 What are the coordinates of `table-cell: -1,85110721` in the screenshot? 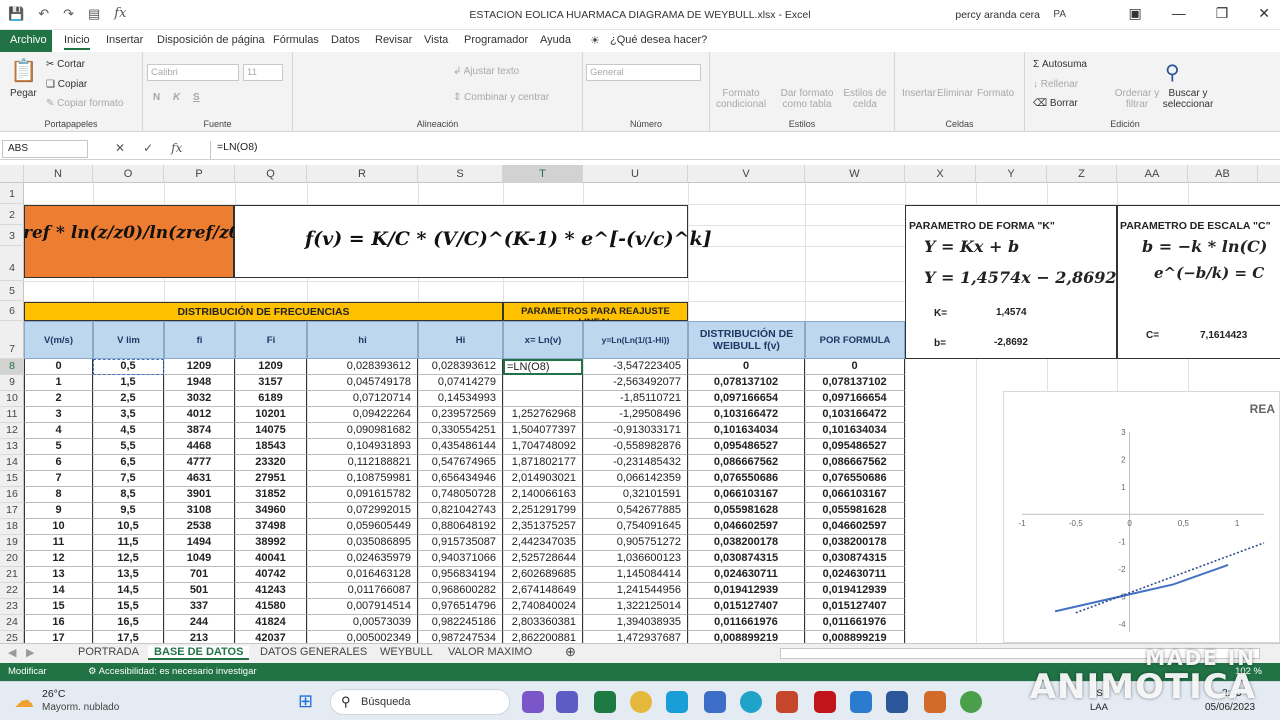 It's located at (635, 399).